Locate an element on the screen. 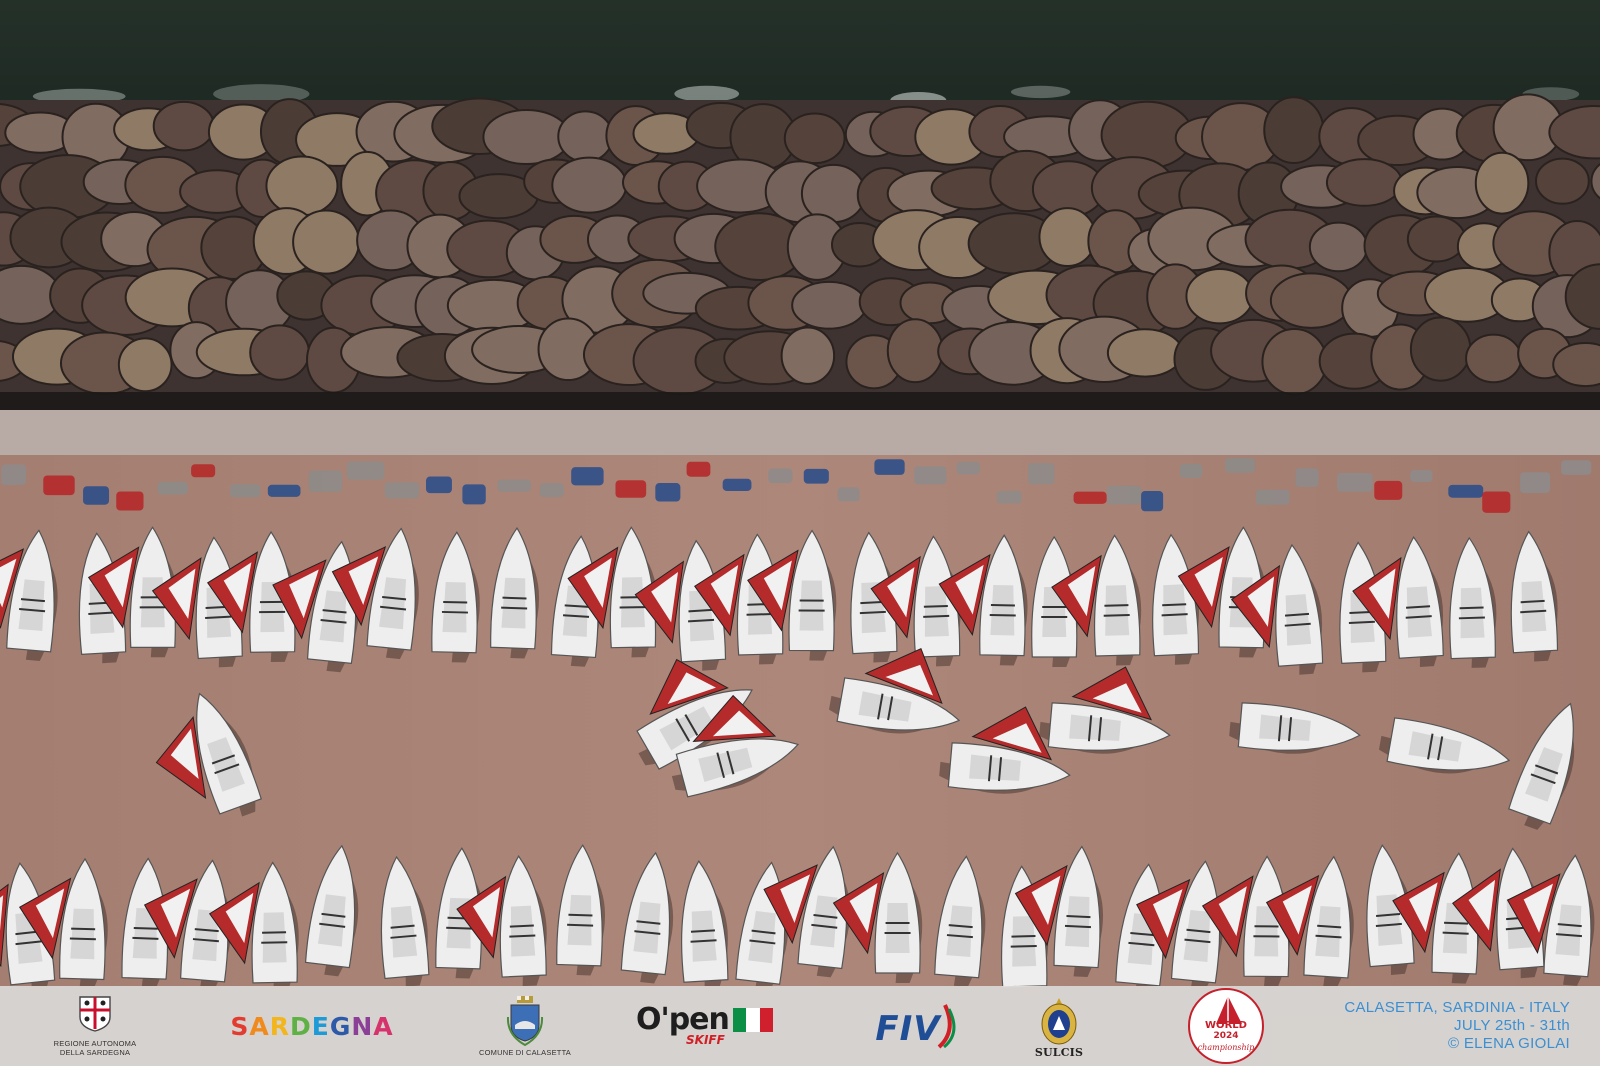 The height and width of the screenshot is (1066, 1600). sulcis-emblem-icon is located at coordinates (1059, 1020).